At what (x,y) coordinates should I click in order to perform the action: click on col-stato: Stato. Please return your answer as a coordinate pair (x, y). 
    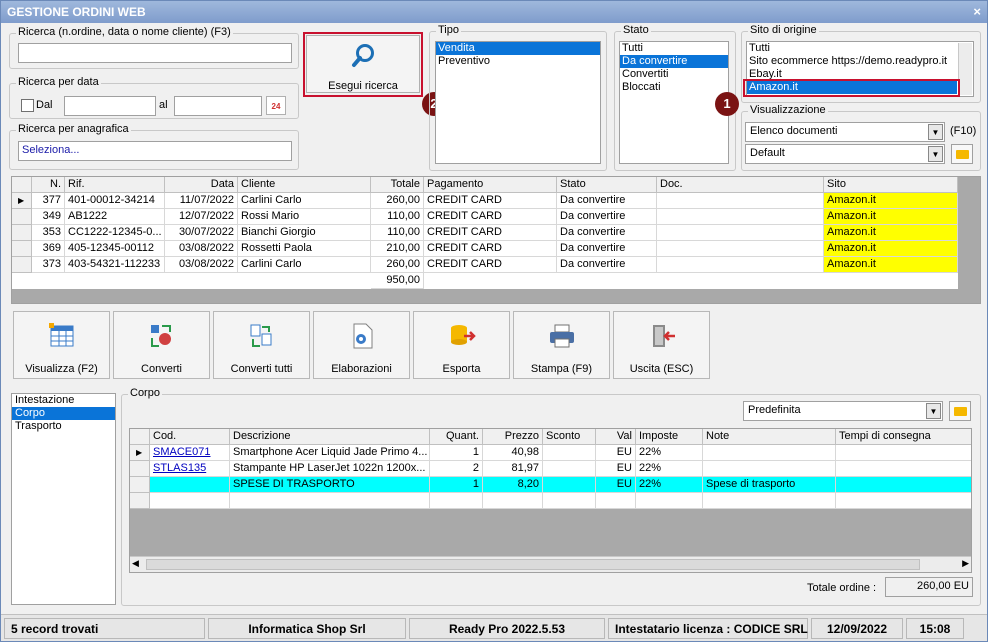
    Looking at the image, I should click on (607, 185).